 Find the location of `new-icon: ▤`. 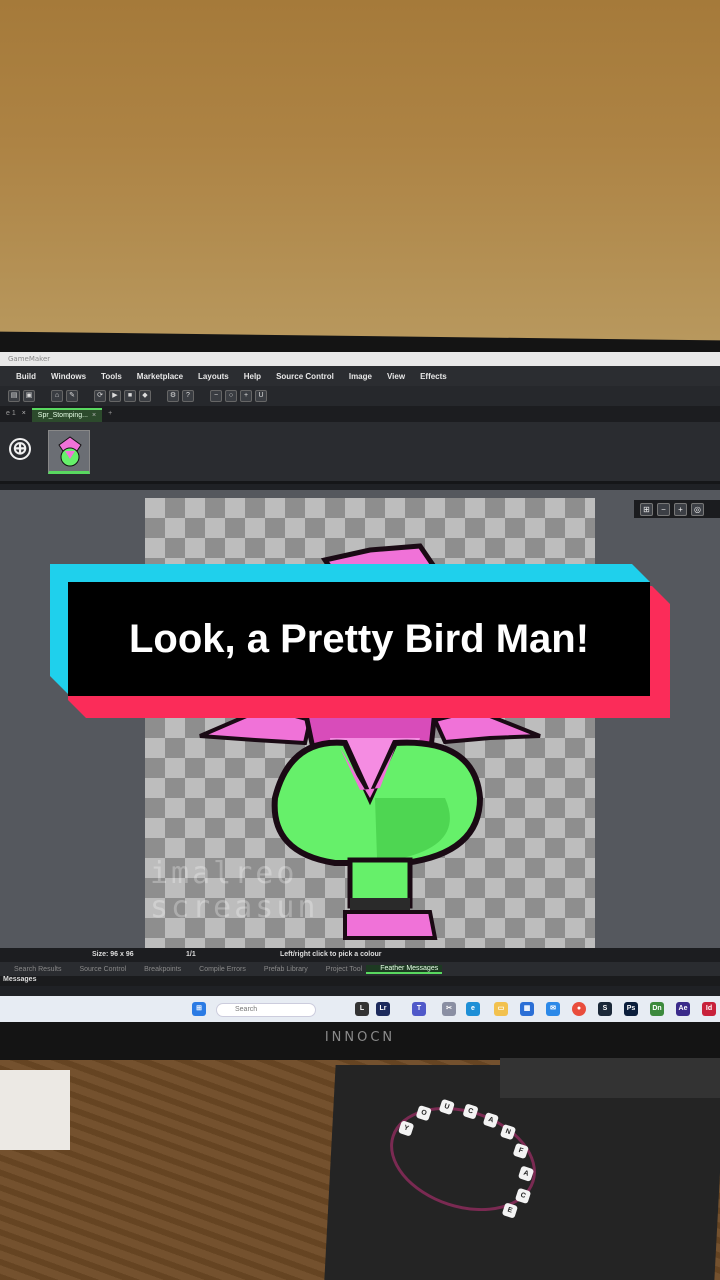

new-icon: ▤ is located at coordinates (14, 396).